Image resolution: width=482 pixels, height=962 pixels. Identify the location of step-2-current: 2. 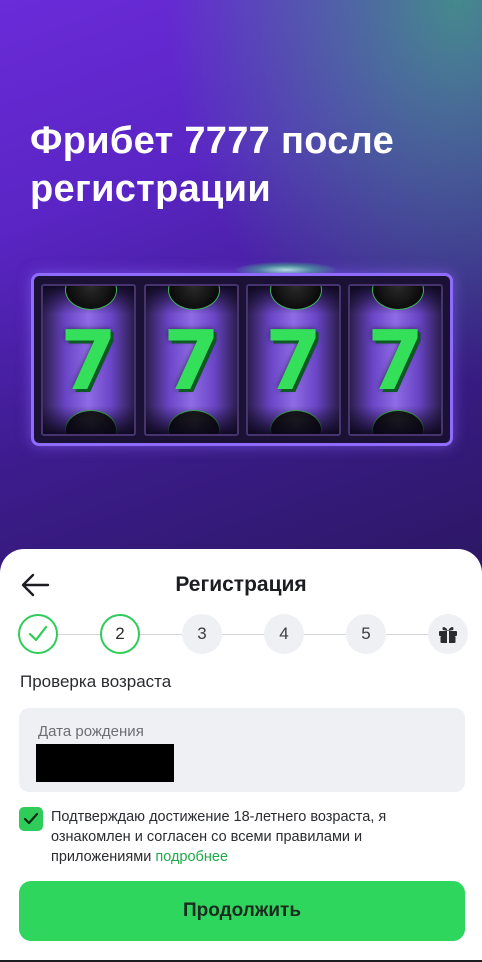
(120, 634).